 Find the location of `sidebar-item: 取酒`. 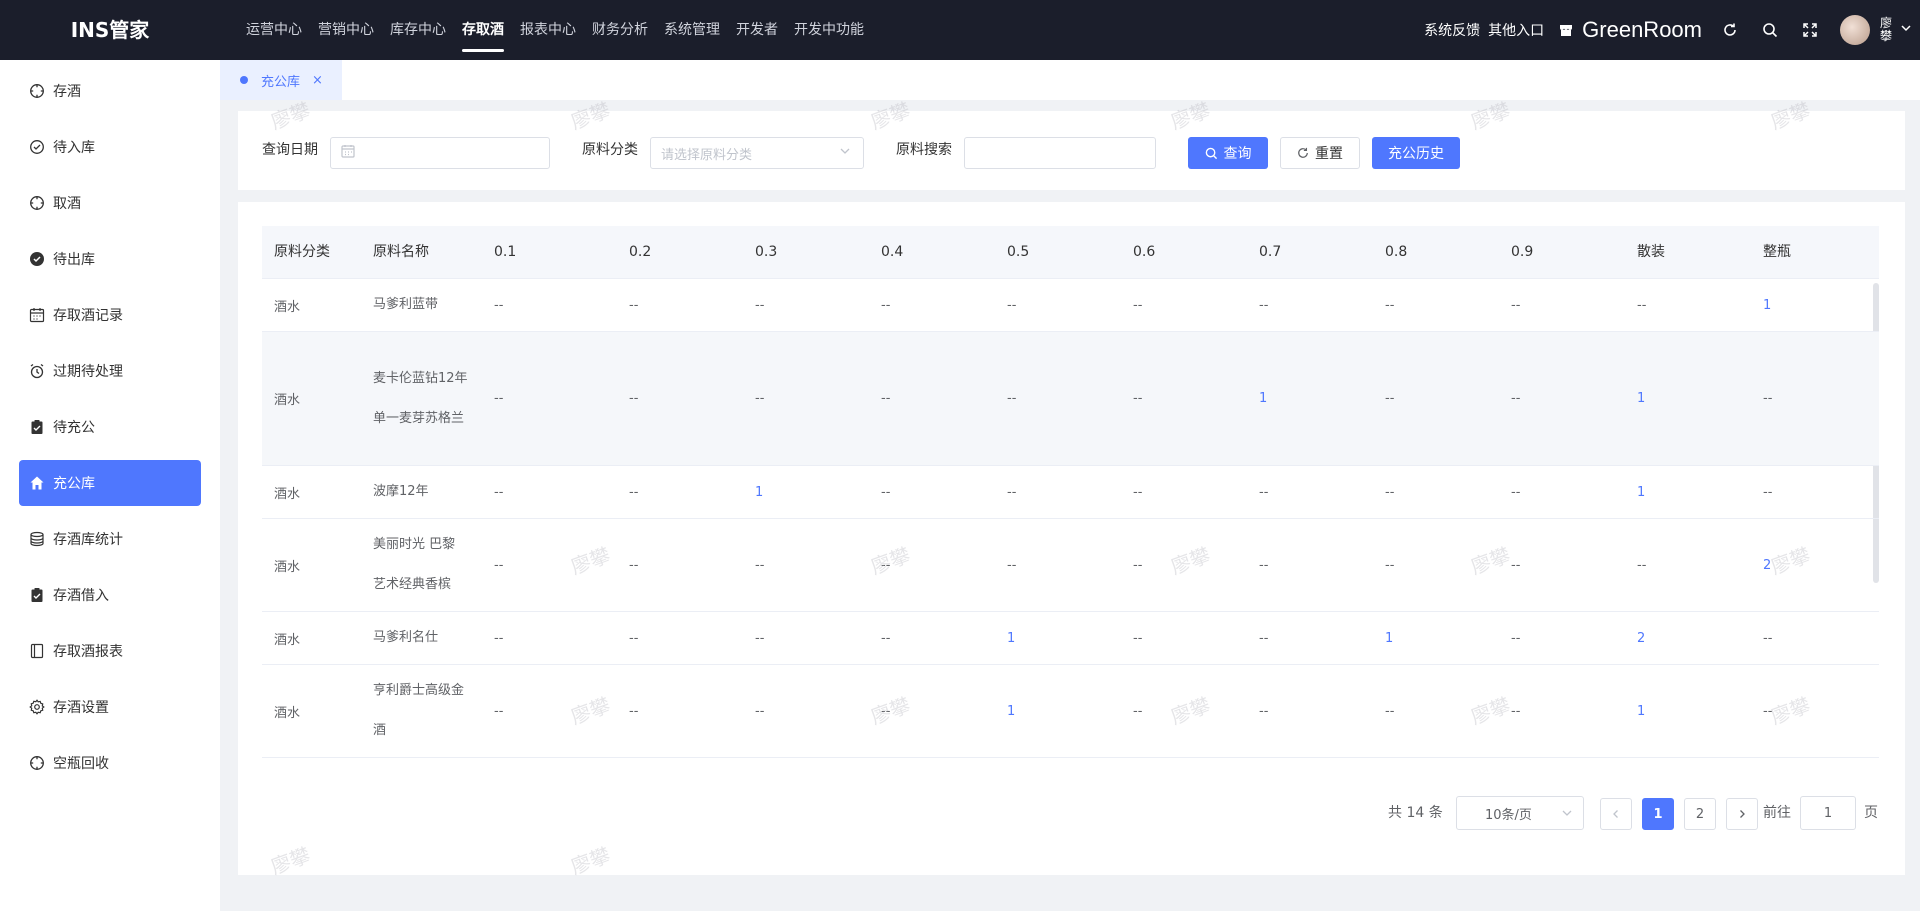

sidebar-item: 取酒 is located at coordinates (110, 203).